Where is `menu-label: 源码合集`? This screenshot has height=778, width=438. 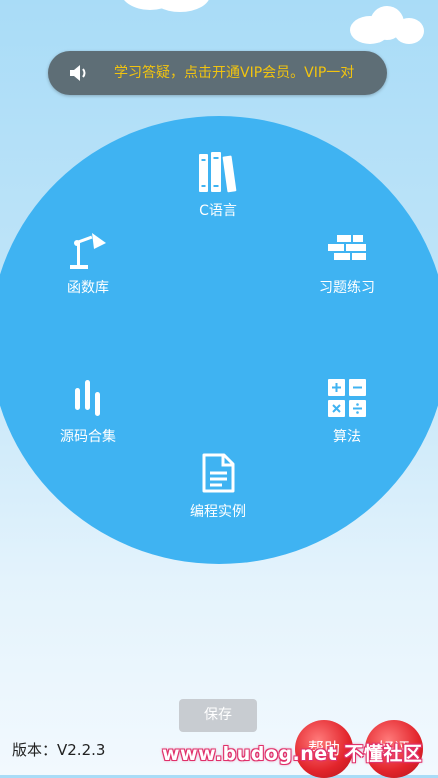 menu-label: 源码合集 is located at coordinates (88, 437).